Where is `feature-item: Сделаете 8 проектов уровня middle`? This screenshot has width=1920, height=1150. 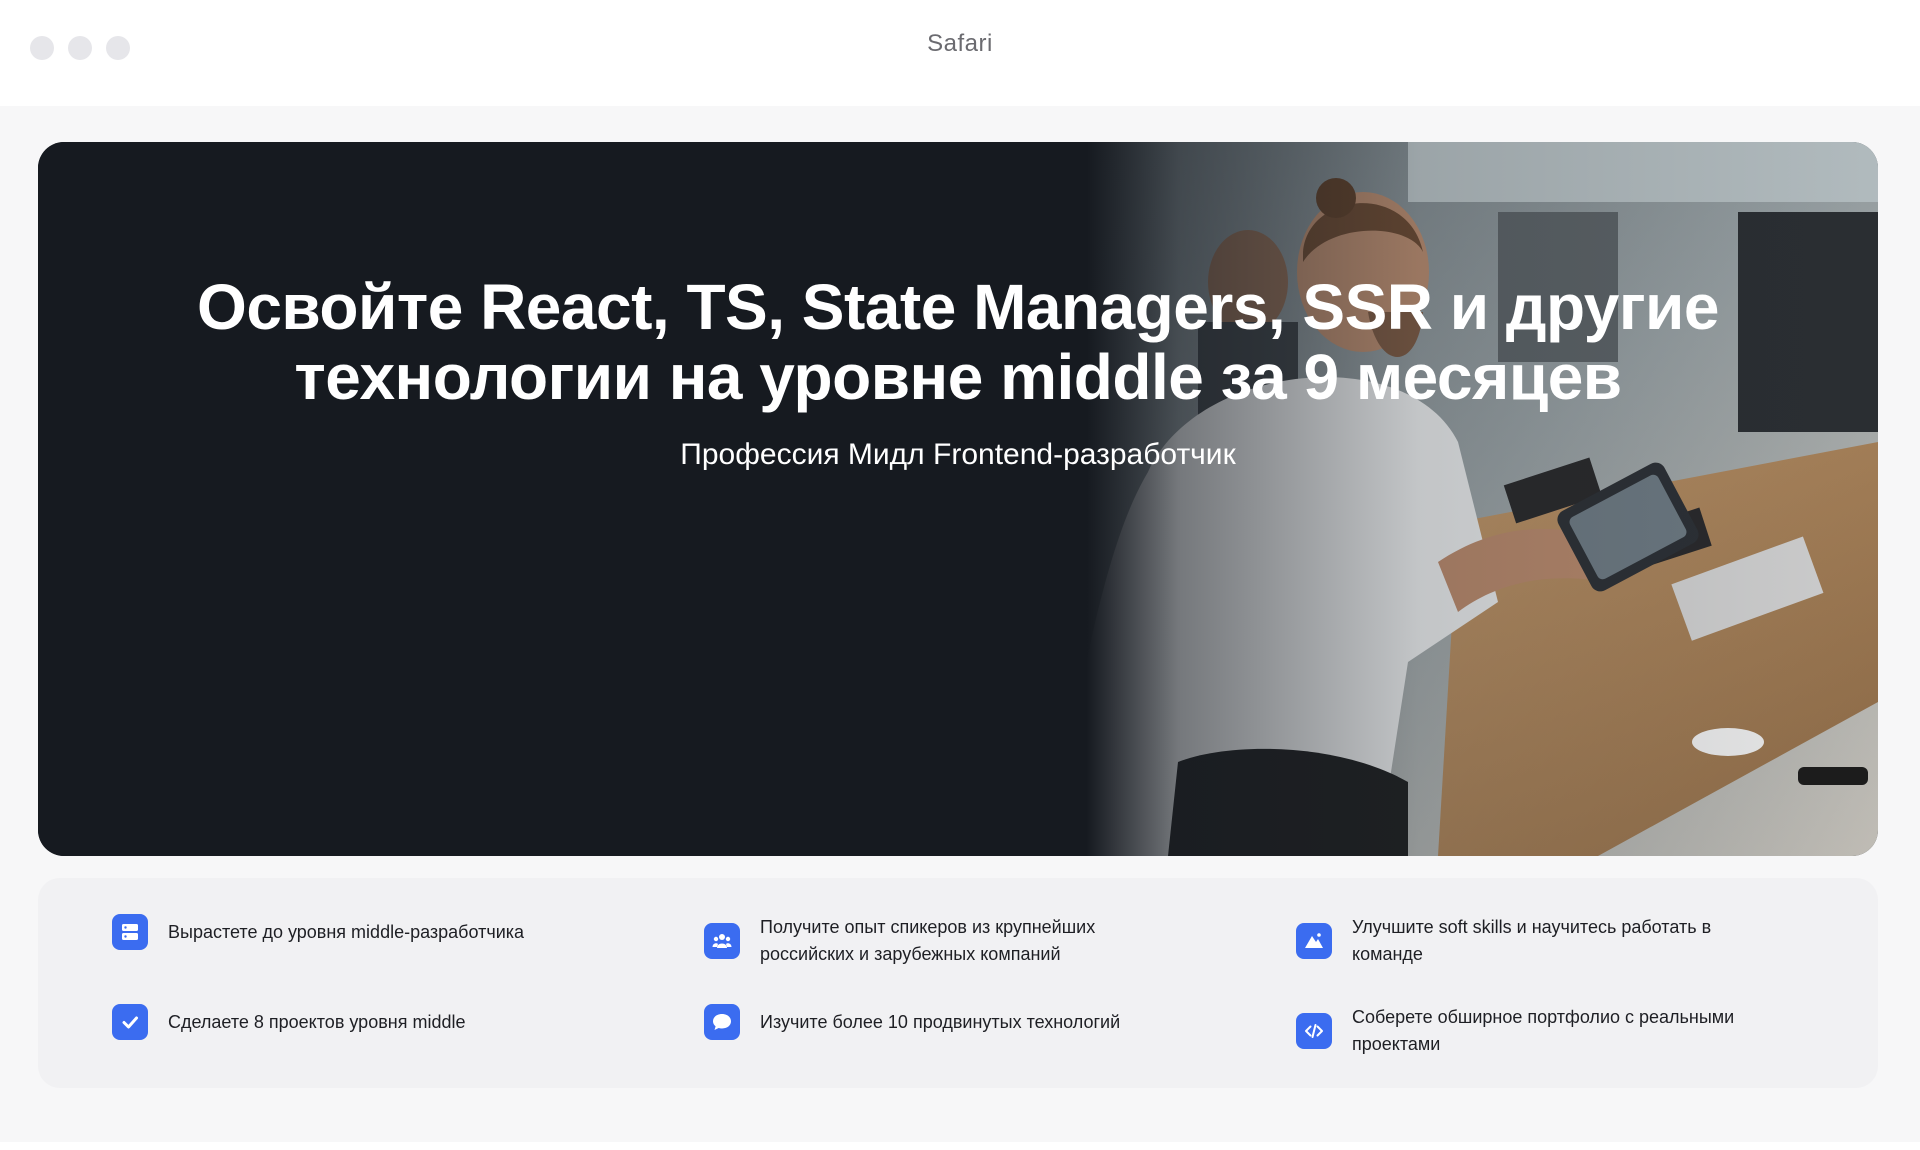
feature-item: Сделаете 8 проектов уровня middle is located at coordinates (350, 1022).